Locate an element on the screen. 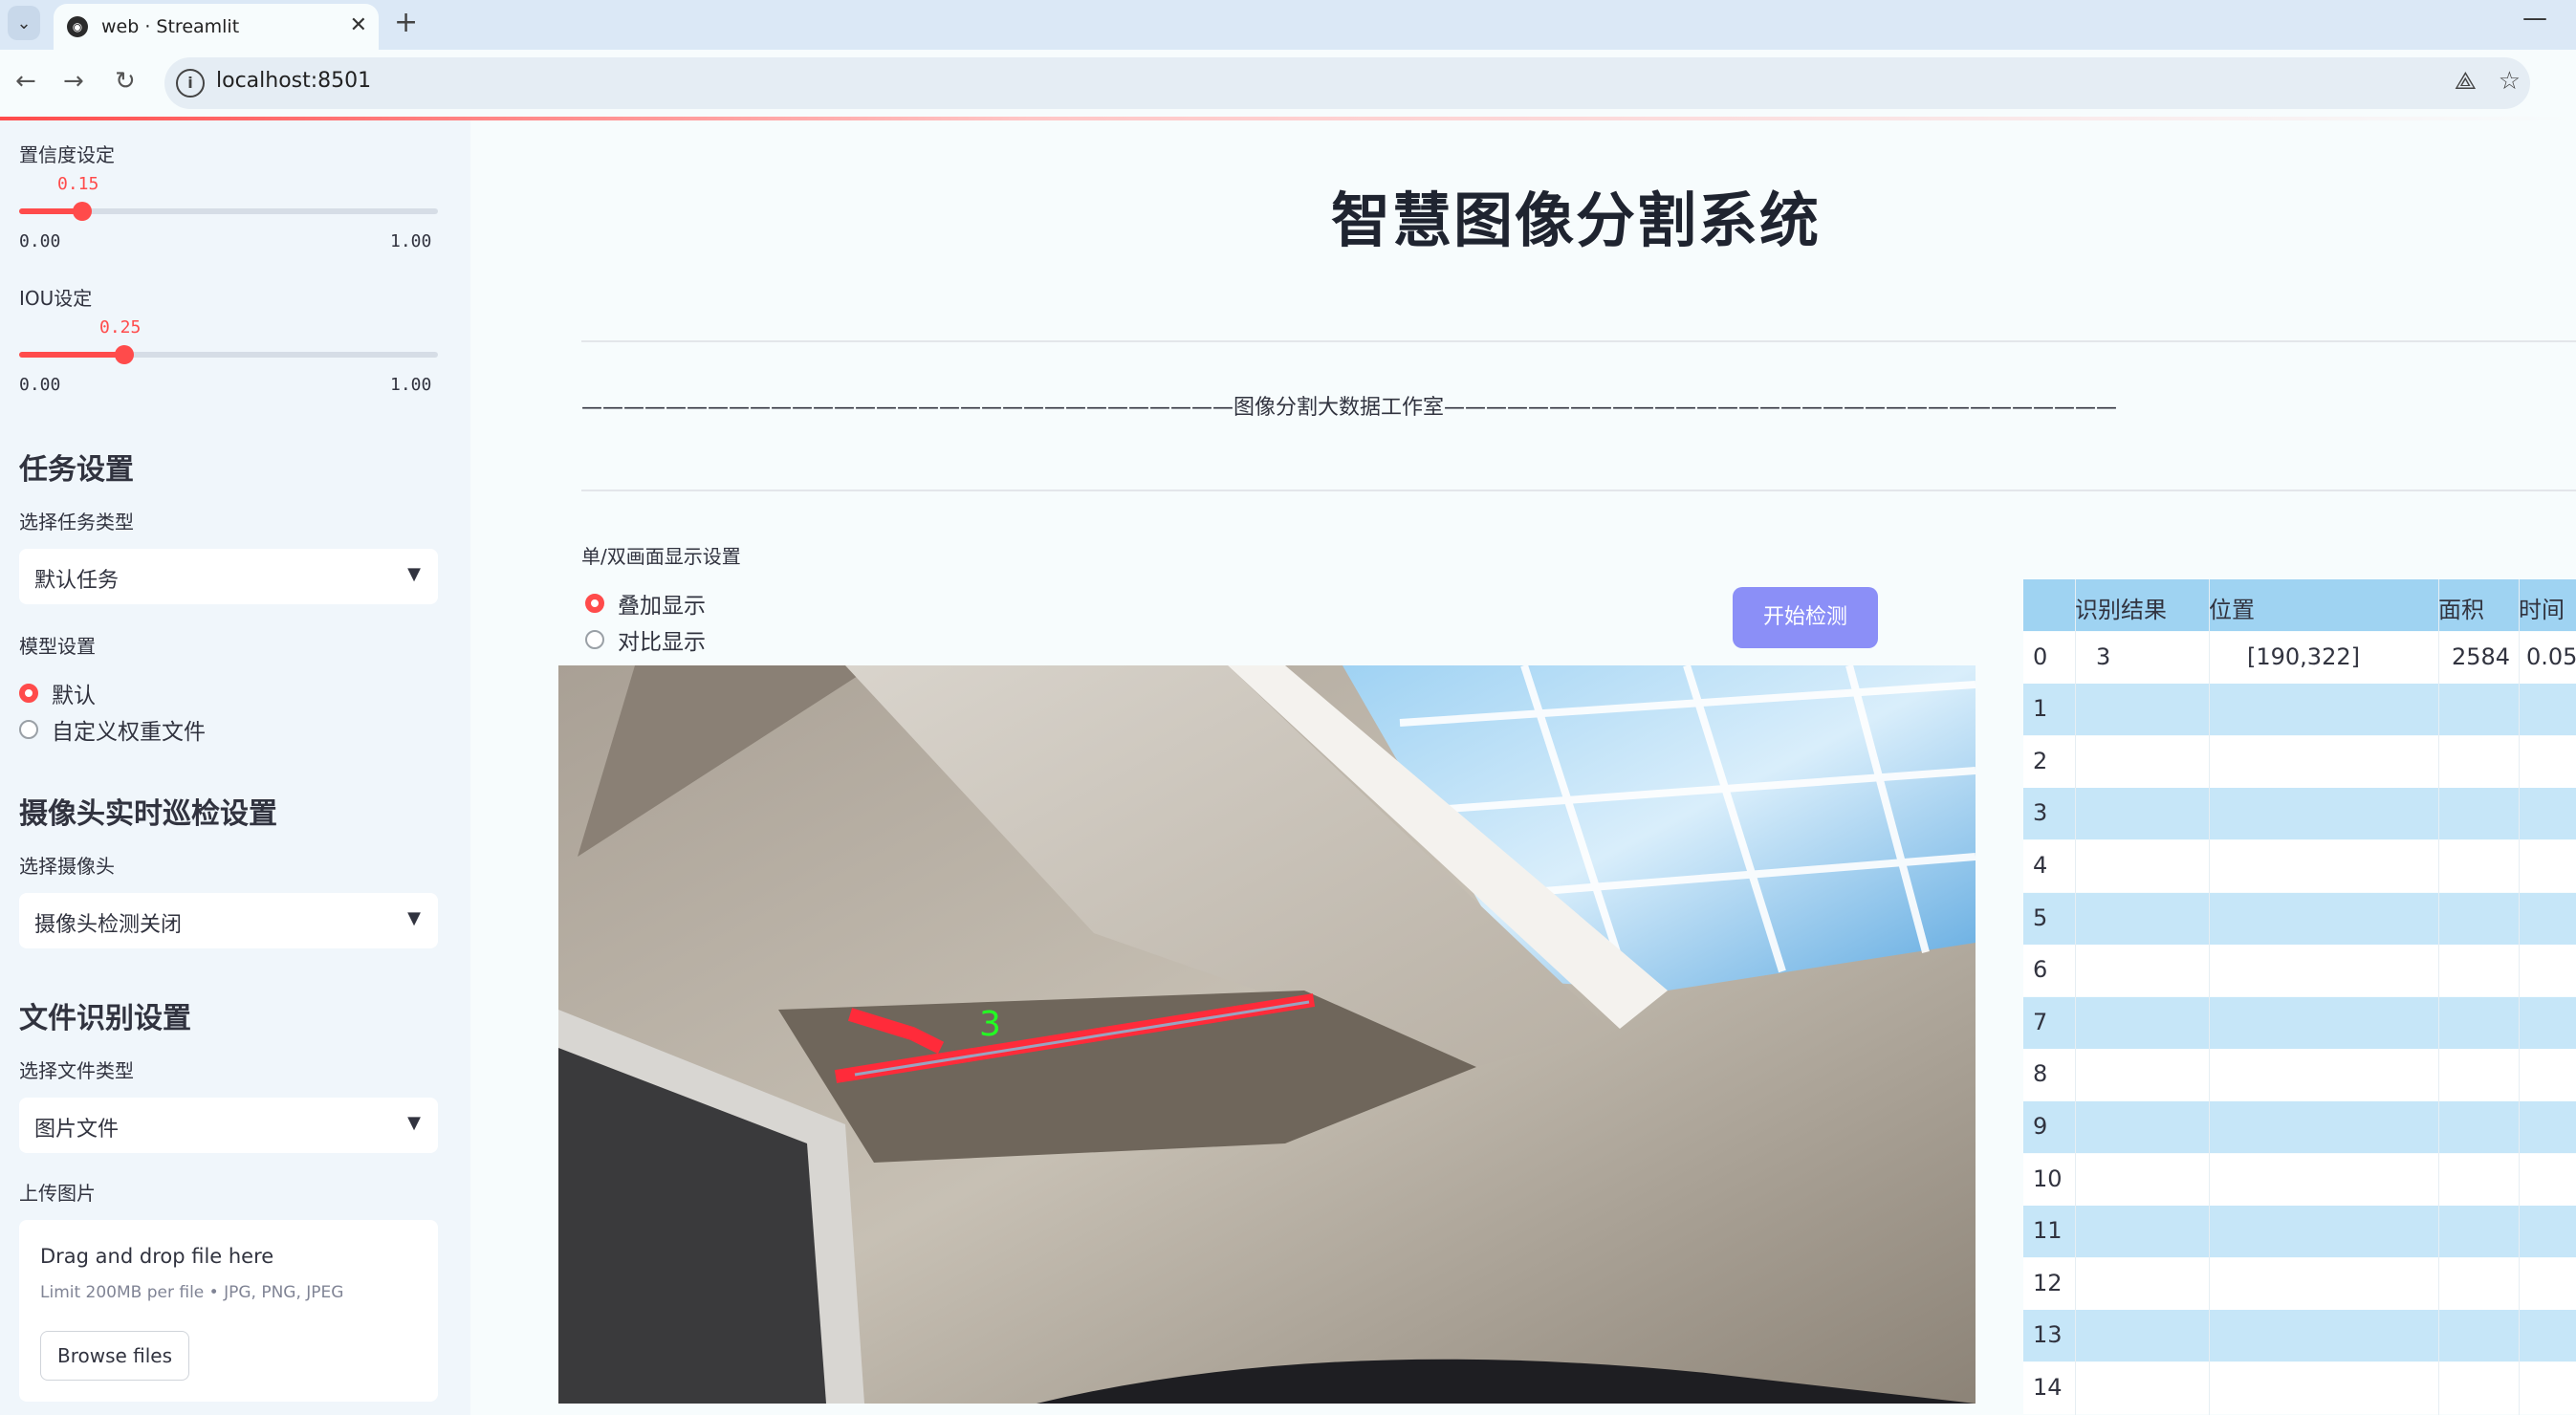 This screenshot has width=2576, height=1415. table-cell: 2584 is located at coordinates (2481, 656).